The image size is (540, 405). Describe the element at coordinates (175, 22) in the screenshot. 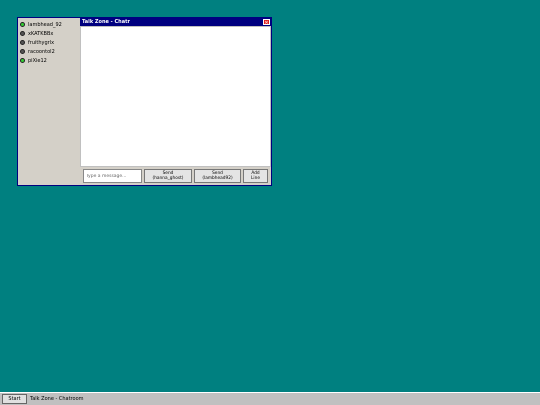

I see `window-titlebar: Talk Zone - Chatr ✕` at that location.